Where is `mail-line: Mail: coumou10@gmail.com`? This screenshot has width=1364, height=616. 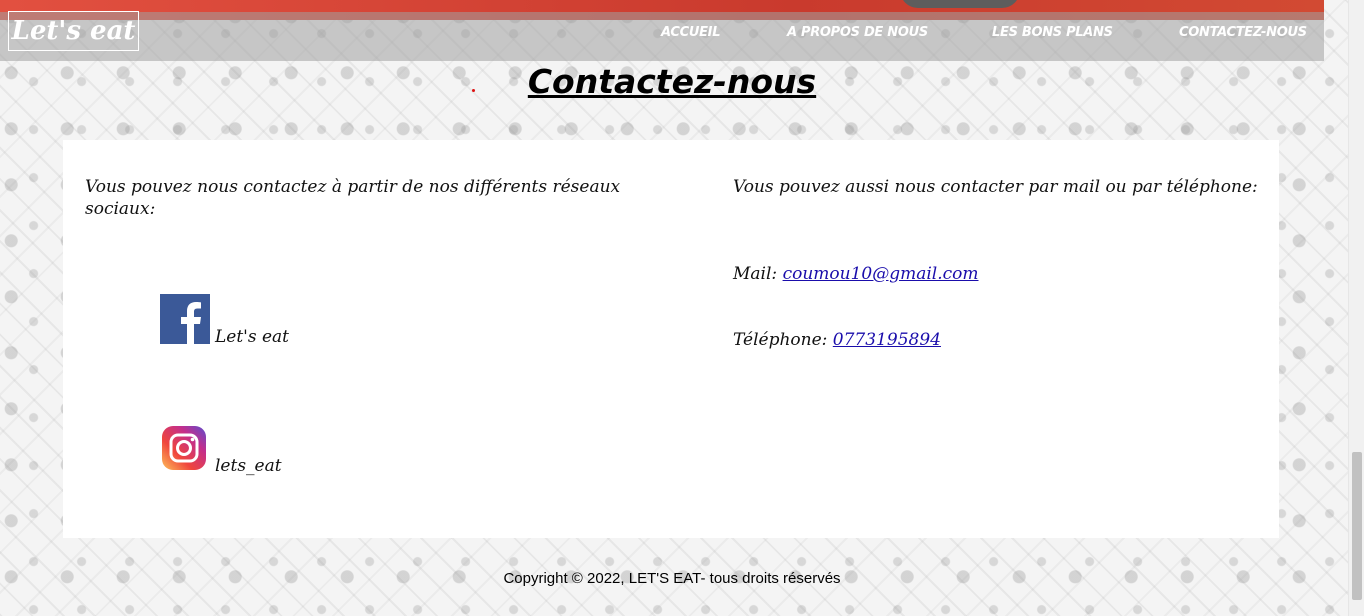 mail-line: Mail: coumou10@gmail.com is located at coordinates (856, 274).